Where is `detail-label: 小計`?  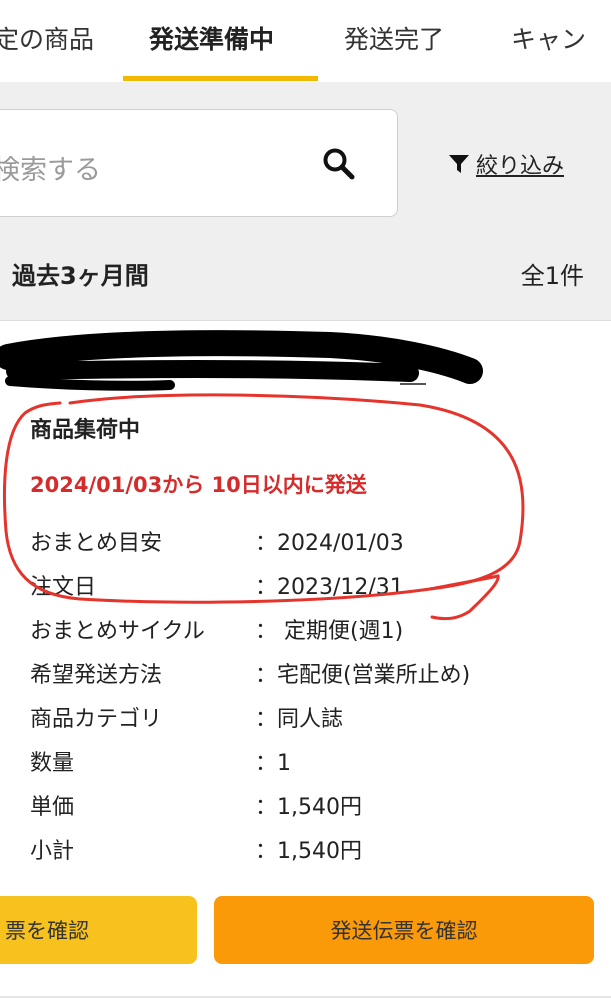 detail-label: 小計 is located at coordinates (52, 851).